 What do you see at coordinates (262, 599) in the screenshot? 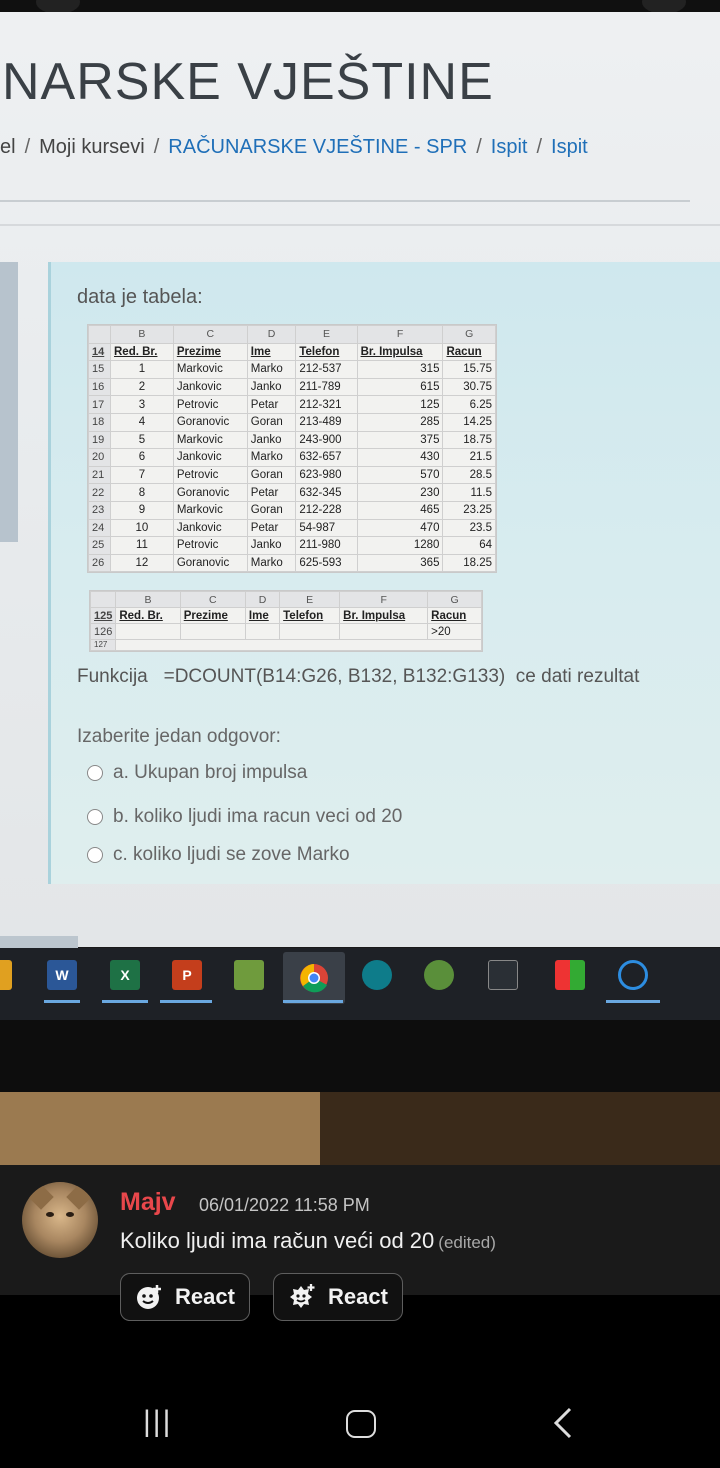
I see `column-header: D` at bounding box center [262, 599].